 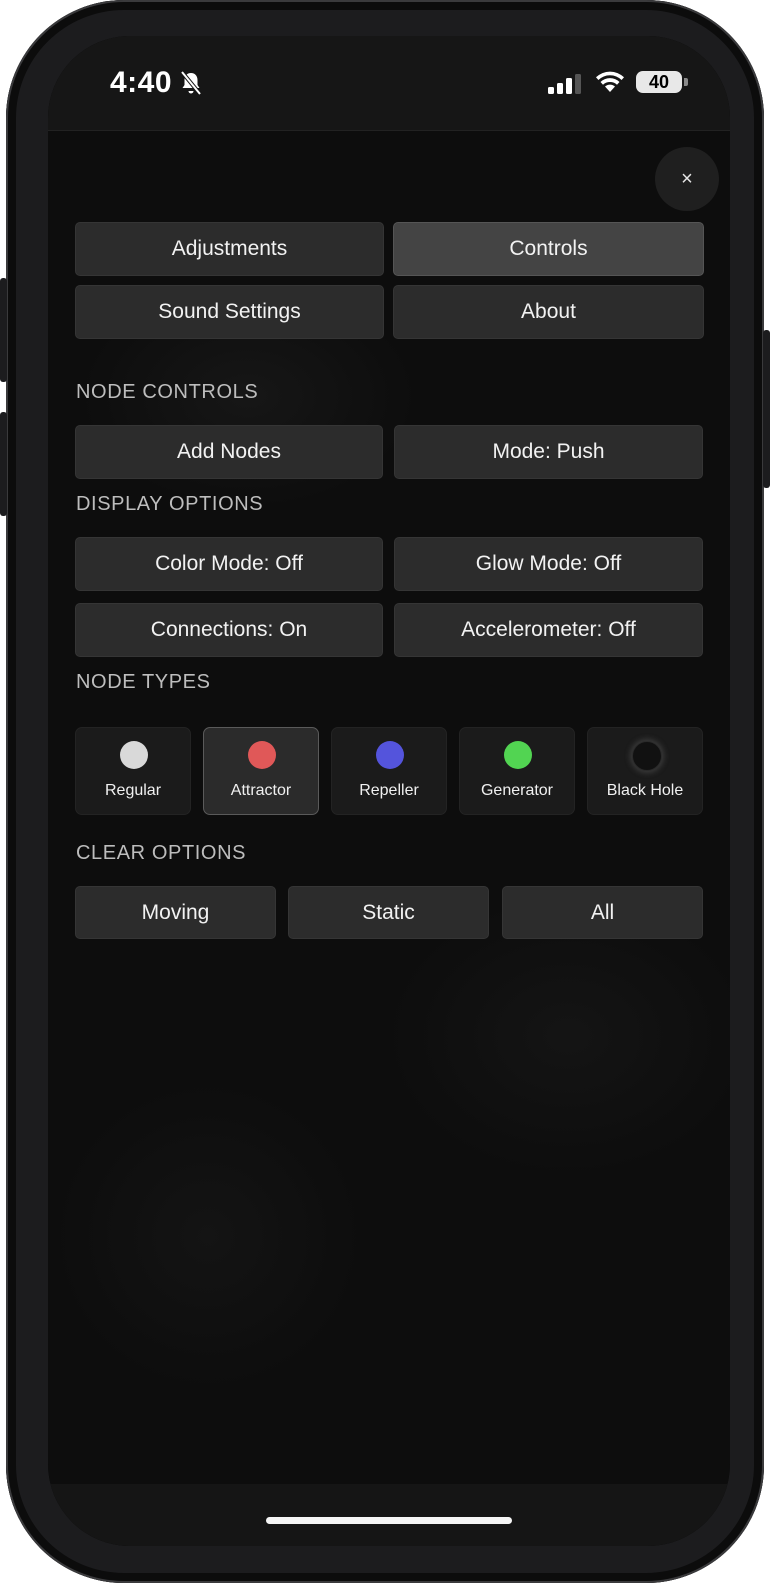 What do you see at coordinates (3, 464) in the screenshot?
I see `volume-down-side-button` at bounding box center [3, 464].